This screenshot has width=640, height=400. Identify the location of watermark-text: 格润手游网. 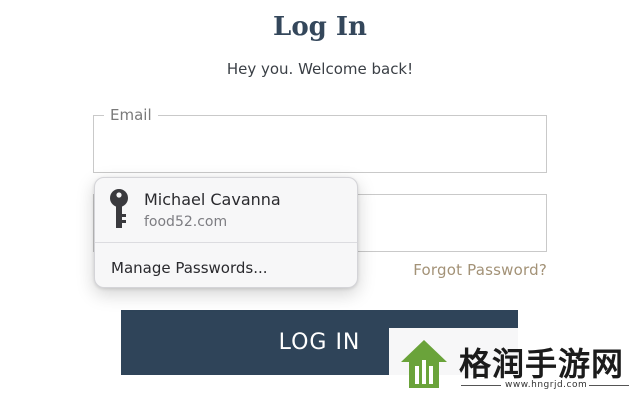
(542, 364).